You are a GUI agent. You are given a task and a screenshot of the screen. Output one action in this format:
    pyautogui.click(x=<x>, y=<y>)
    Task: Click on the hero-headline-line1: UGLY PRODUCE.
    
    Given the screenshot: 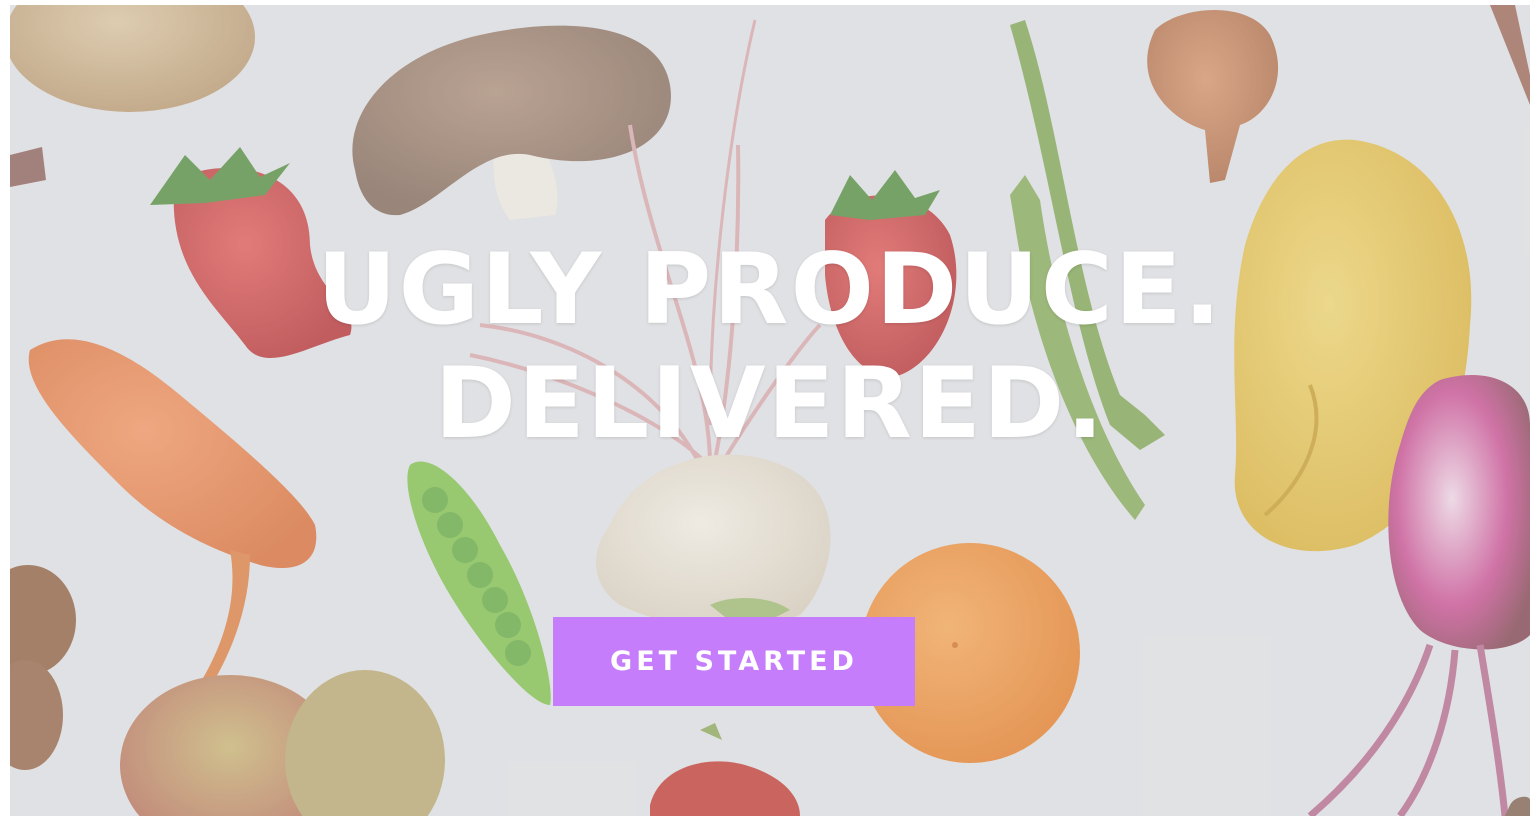 What is the action you would take?
    pyautogui.click(x=770, y=290)
    